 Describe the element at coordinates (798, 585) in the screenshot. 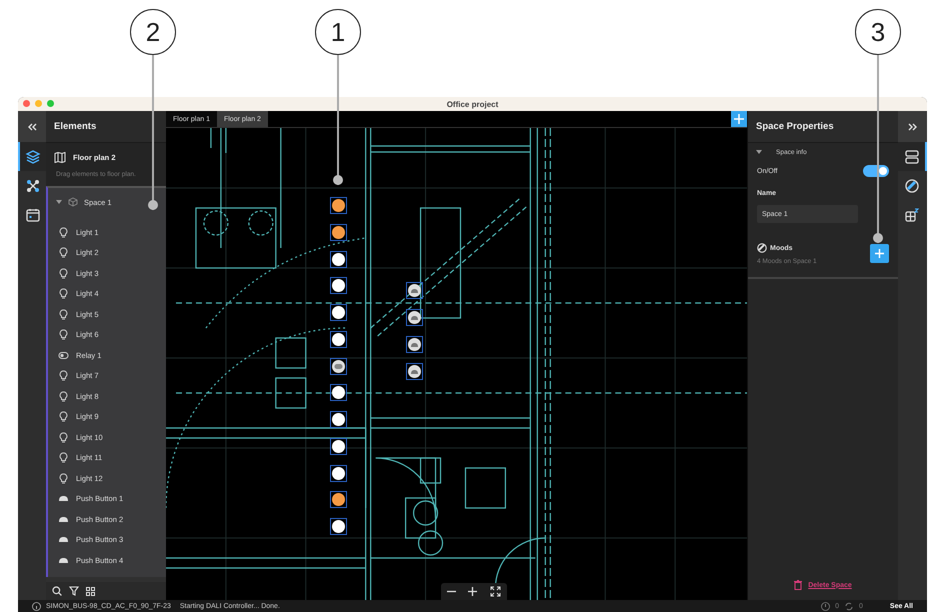

I see `trash-icon` at that location.